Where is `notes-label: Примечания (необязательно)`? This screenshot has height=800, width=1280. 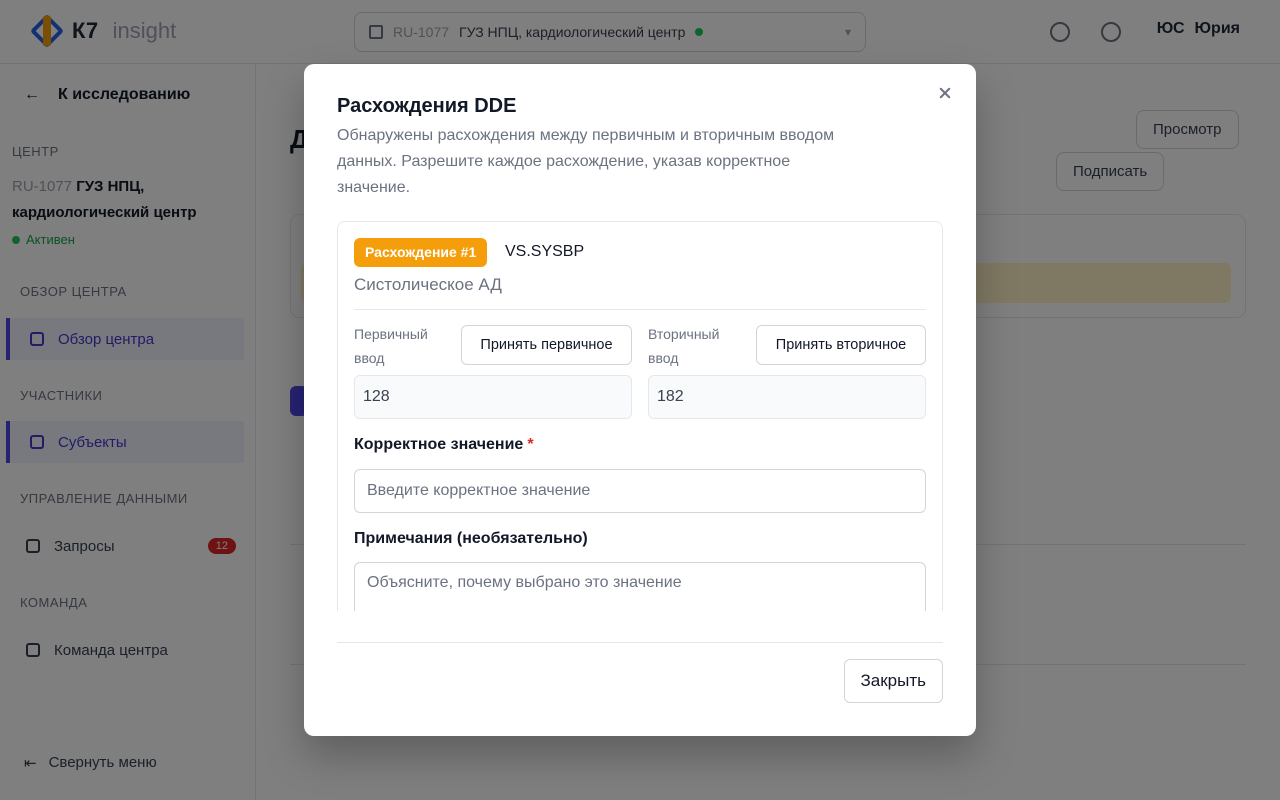 notes-label: Примечания (необязательно) is located at coordinates (471, 538).